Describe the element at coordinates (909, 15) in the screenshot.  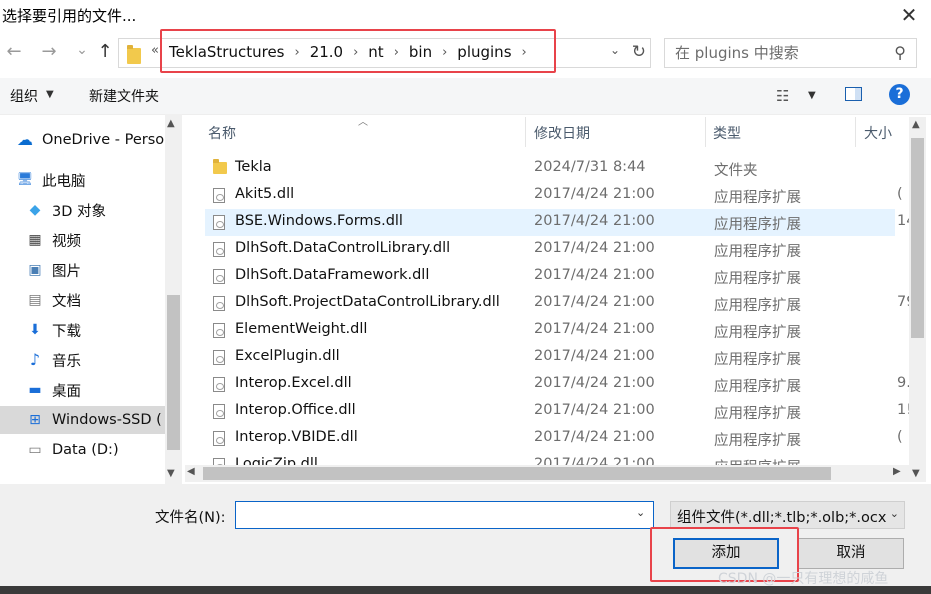
I see `close-icon: ✕` at that location.